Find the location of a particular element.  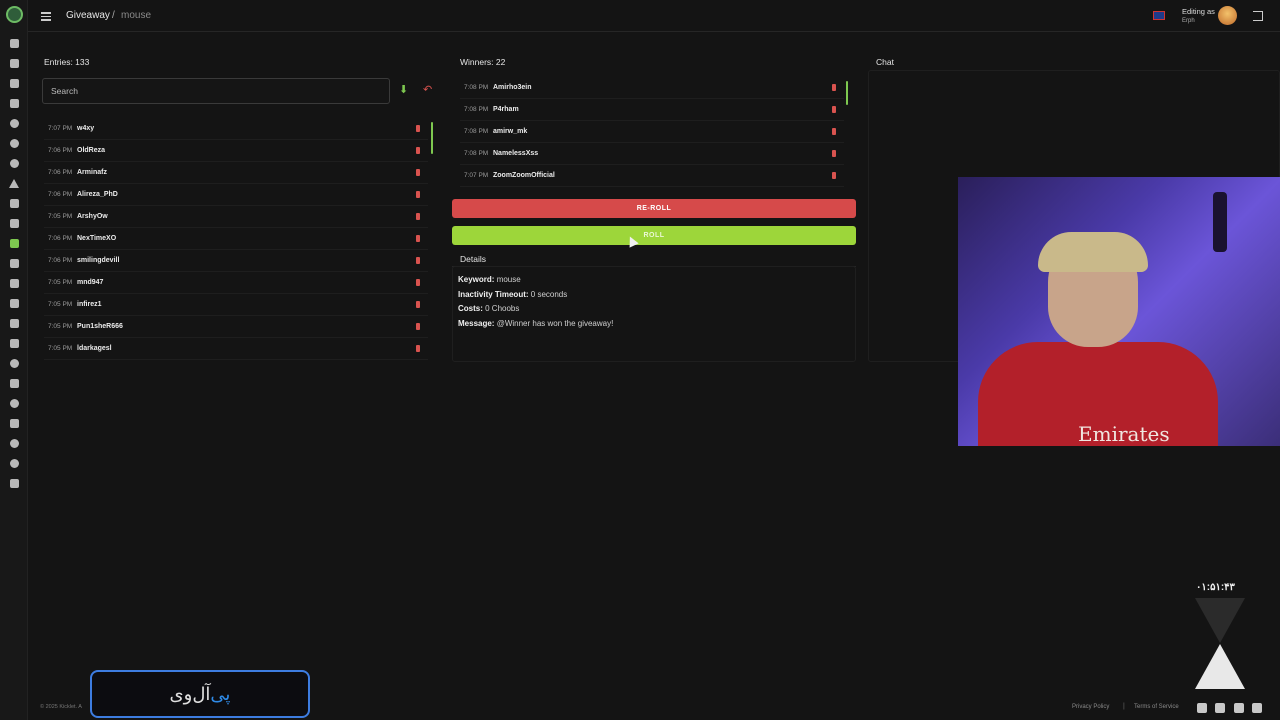

chart-icon is located at coordinates (14, 303).